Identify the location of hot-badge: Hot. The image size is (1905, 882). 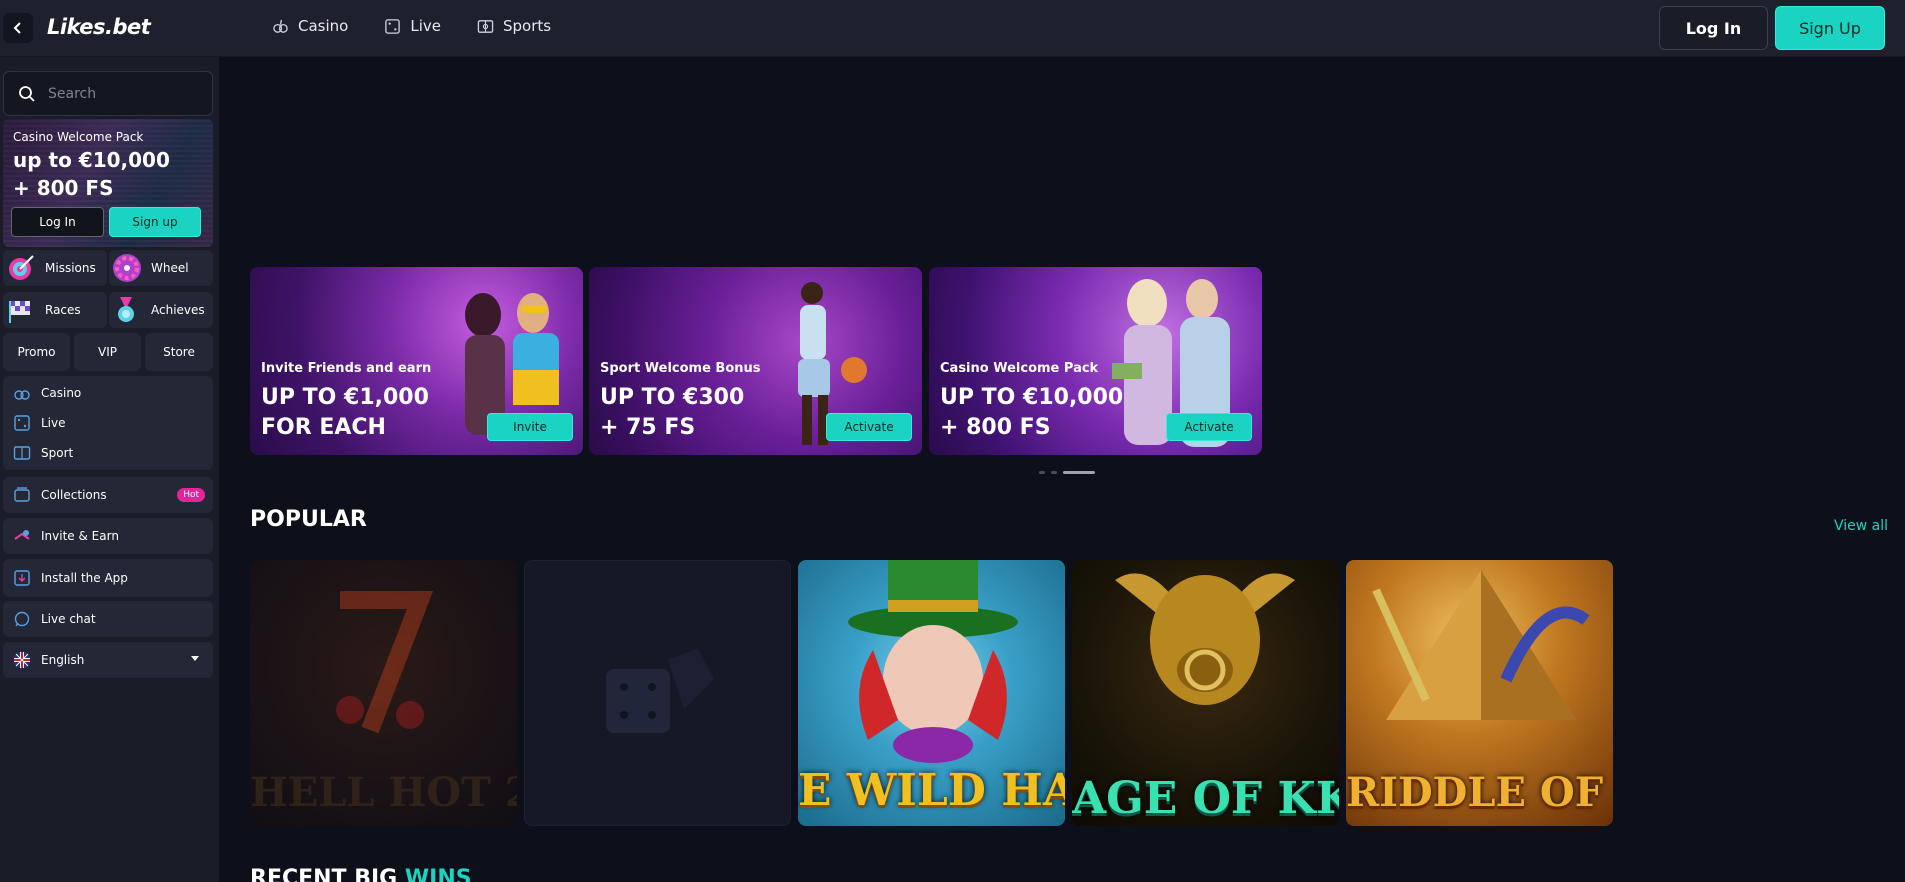
(191, 495).